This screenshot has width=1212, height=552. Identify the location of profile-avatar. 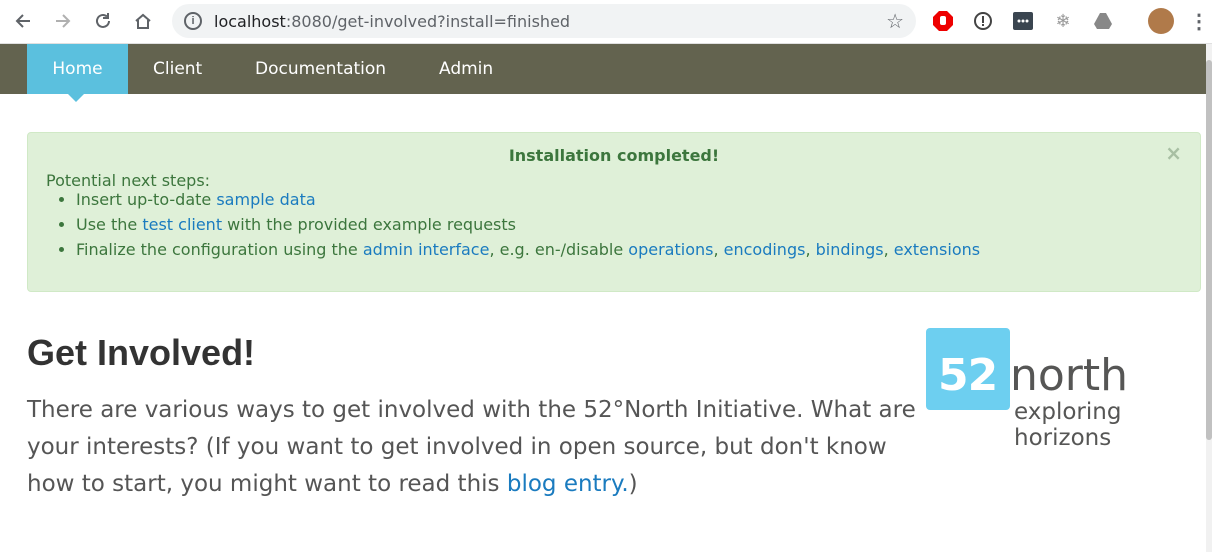
(1161, 21).